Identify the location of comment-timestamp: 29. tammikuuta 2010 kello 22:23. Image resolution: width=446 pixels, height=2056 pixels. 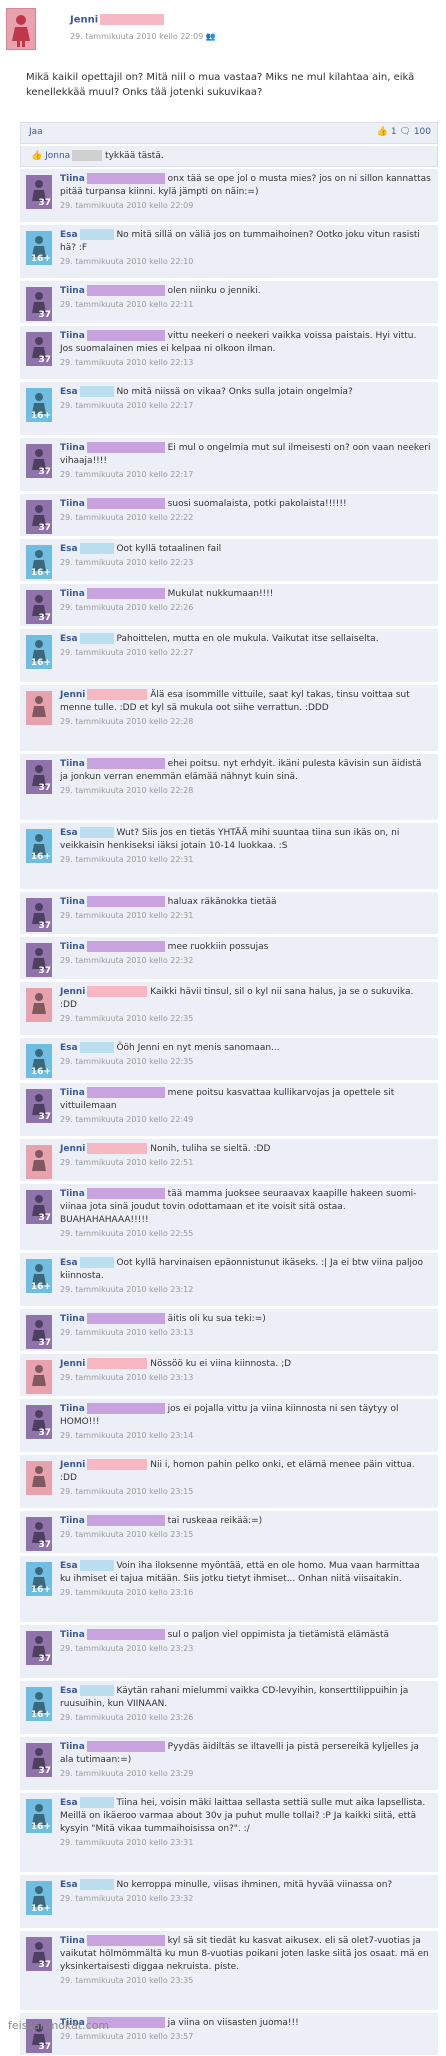
(126, 562).